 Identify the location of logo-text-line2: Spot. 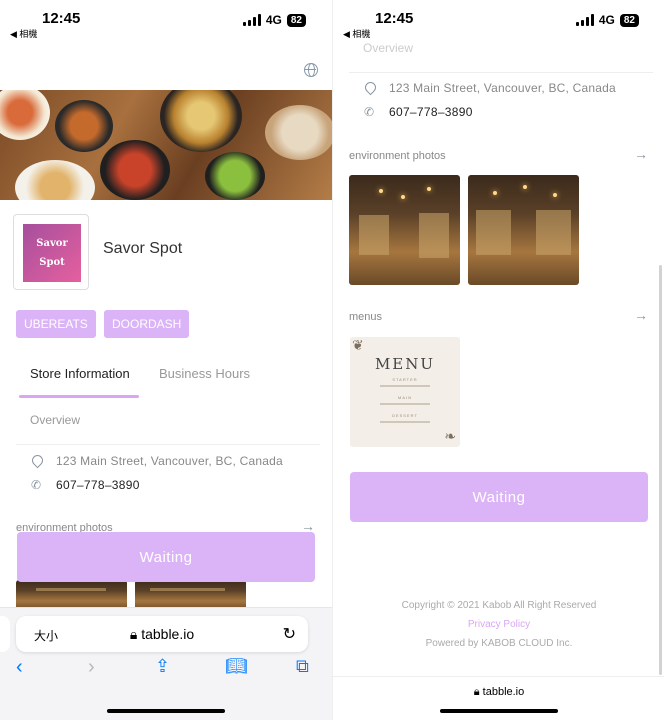
(52, 262).